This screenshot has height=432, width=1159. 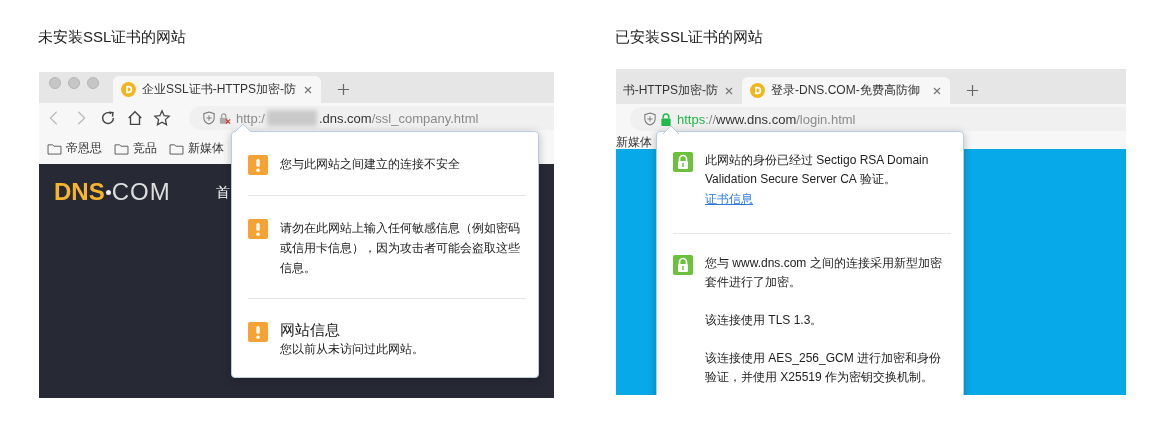 What do you see at coordinates (345, 118) in the screenshot?
I see `url-host: .dns.com` at bounding box center [345, 118].